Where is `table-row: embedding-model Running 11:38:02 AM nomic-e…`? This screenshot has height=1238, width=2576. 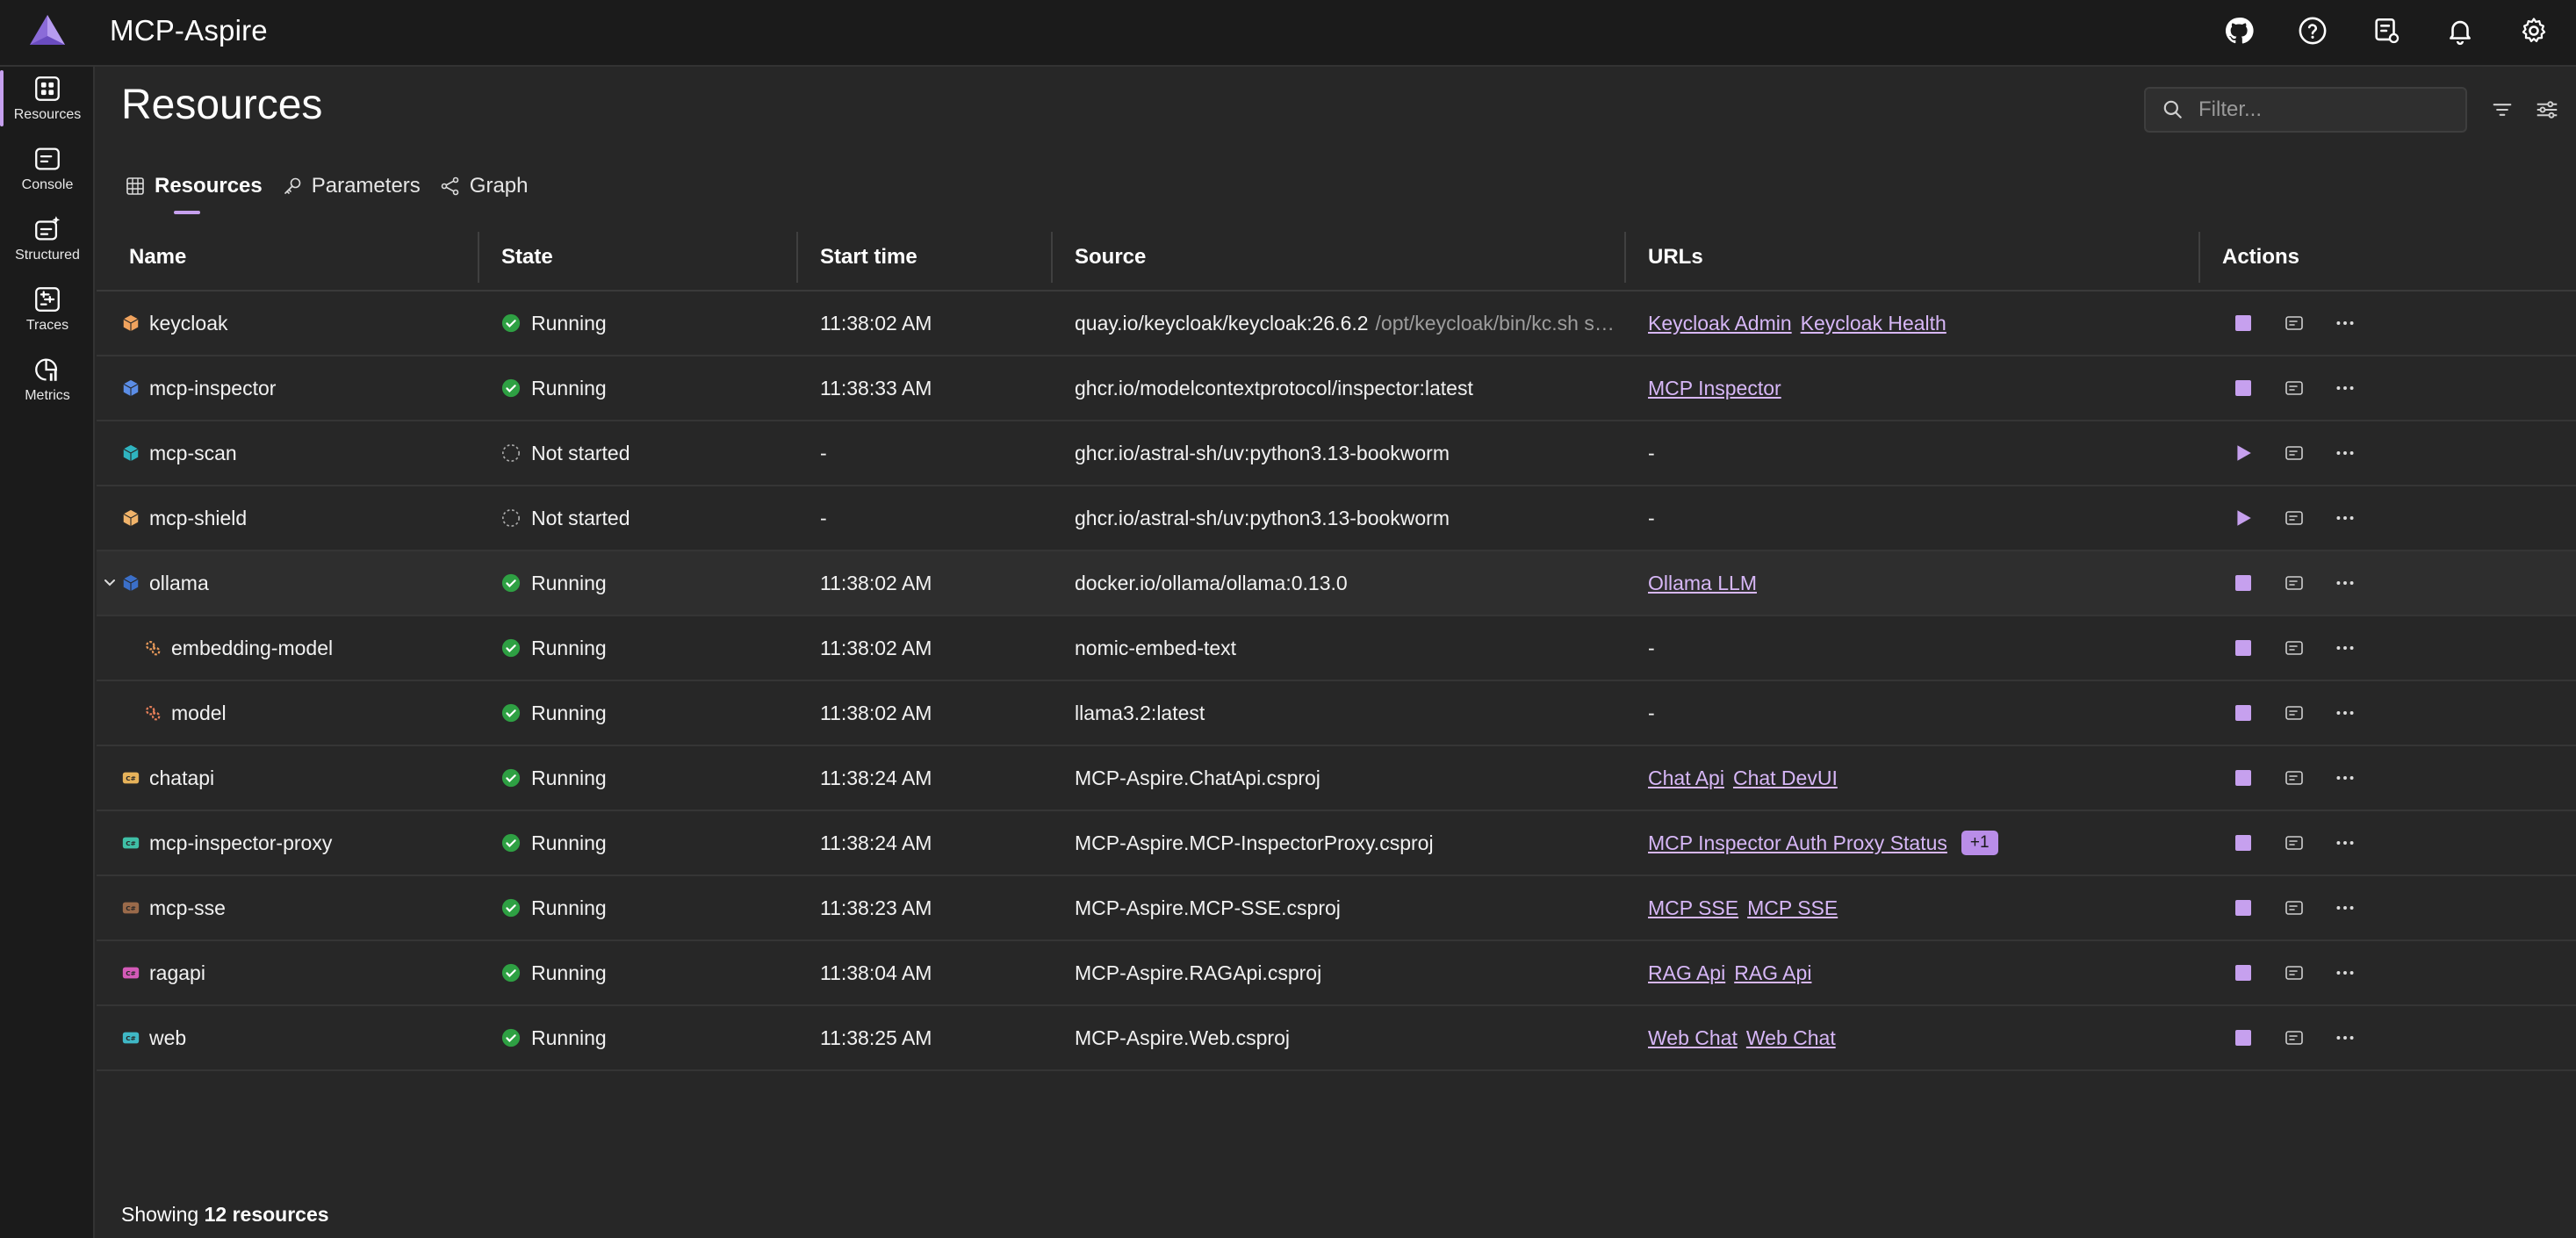
table-row: embedding-model Running 11:38:02 AM nomic-e… is located at coordinates (1336, 648).